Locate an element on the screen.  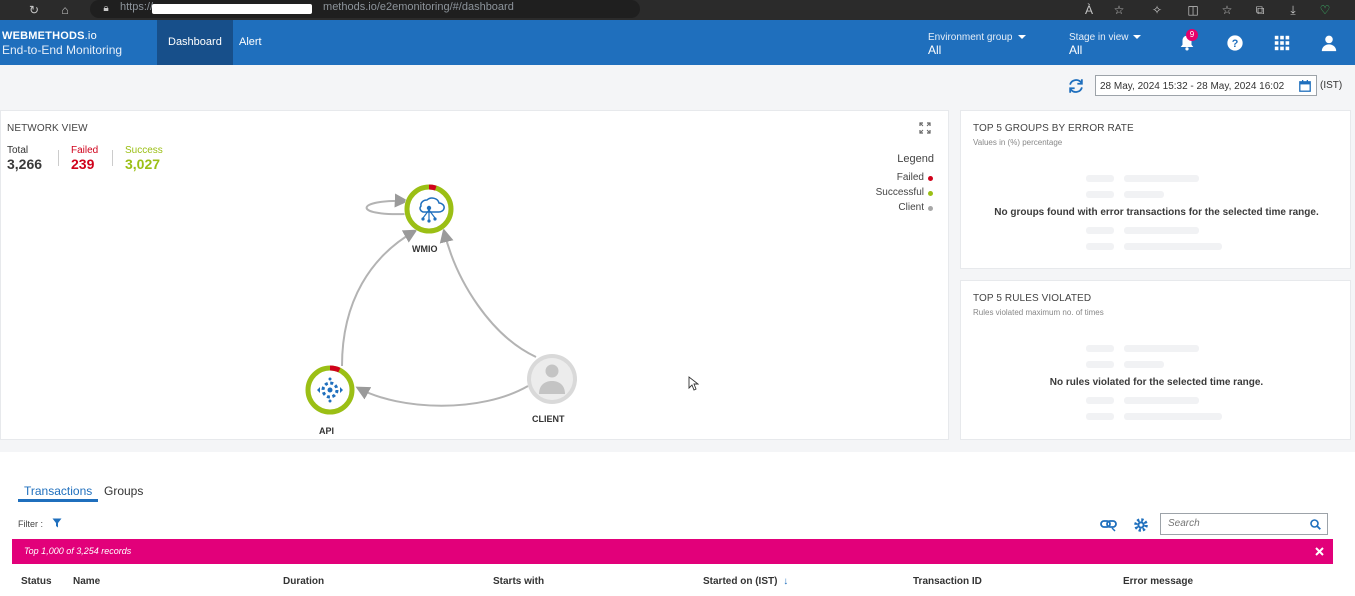
home-icon: ⌂ is located at coordinates (65, 10).